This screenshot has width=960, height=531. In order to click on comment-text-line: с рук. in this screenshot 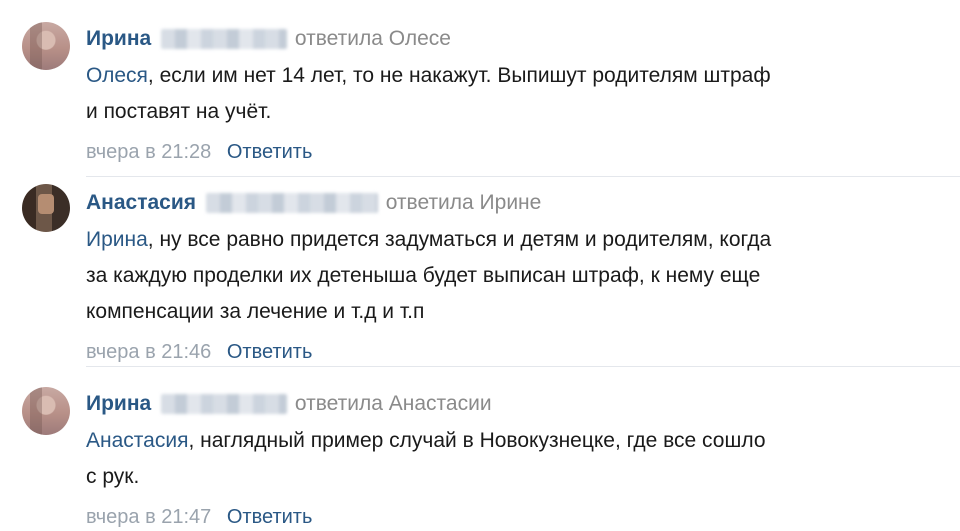, I will do `click(113, 476)`.